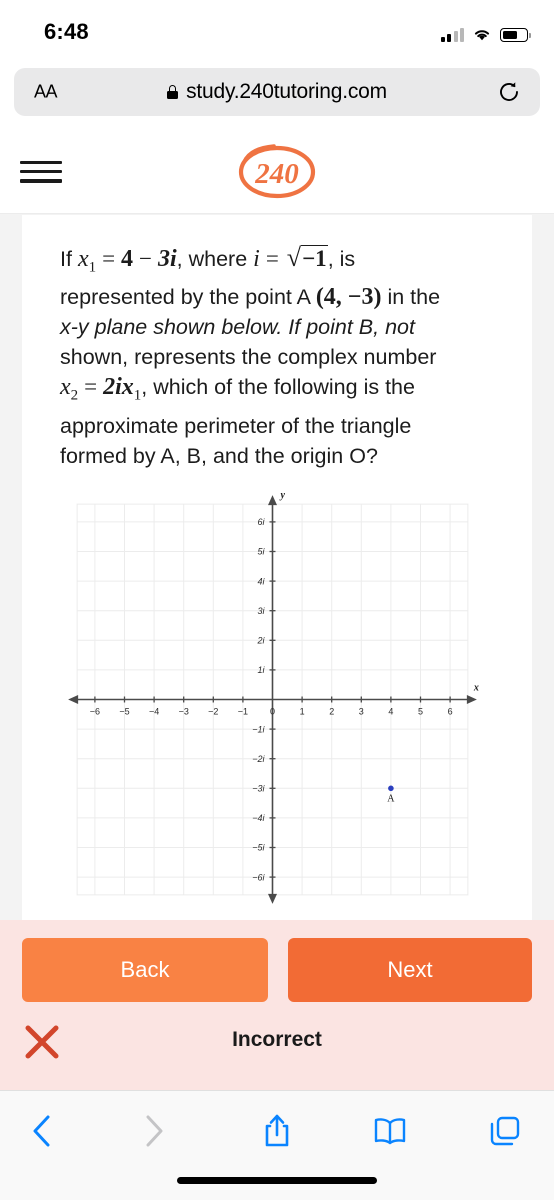 Image resolution: width=554 pixels, height=1200 pixels. Describe the element at coordinates (505, 1131) in the screenshot. I see `tabs-icon` at that location.